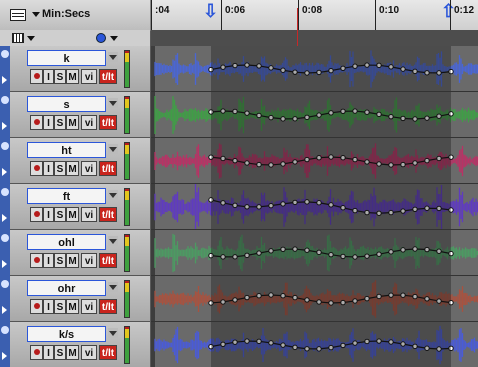  I want to click on track-header: ohl I S M vi t/lt, so click(75, 253).